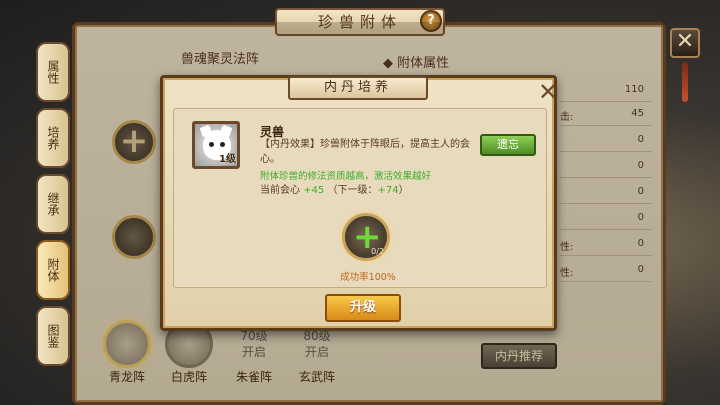 The height and width of the screenshot is (405, 720). Describe the element at coordinates (216, 145) in the screenshot. I see `pet-portrait: 1级` at that location.